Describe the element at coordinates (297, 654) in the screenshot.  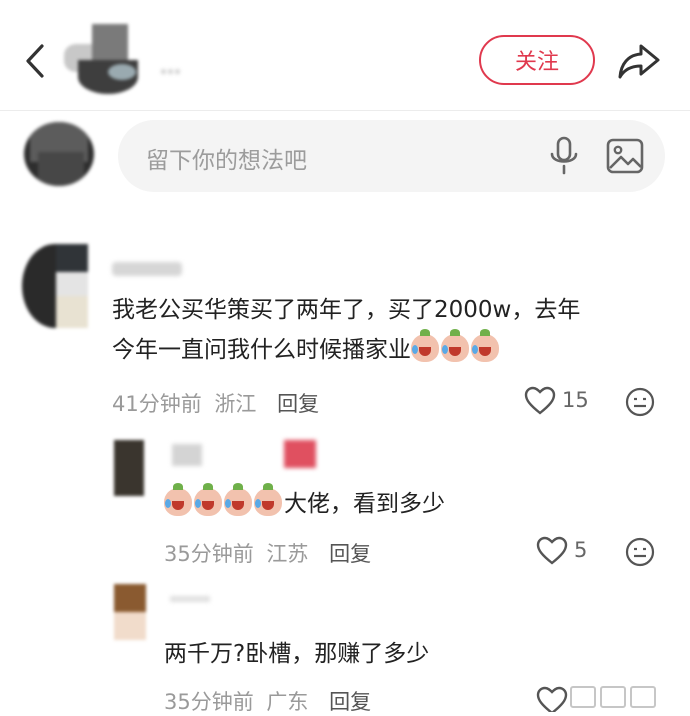
I see `comment-text: 两千万?卧槽，那赚了多少` at that location.